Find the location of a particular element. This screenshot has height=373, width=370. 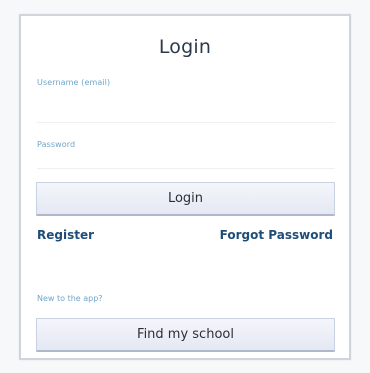

new-user-hint: New to the app? is located at coordinates (70, 298).